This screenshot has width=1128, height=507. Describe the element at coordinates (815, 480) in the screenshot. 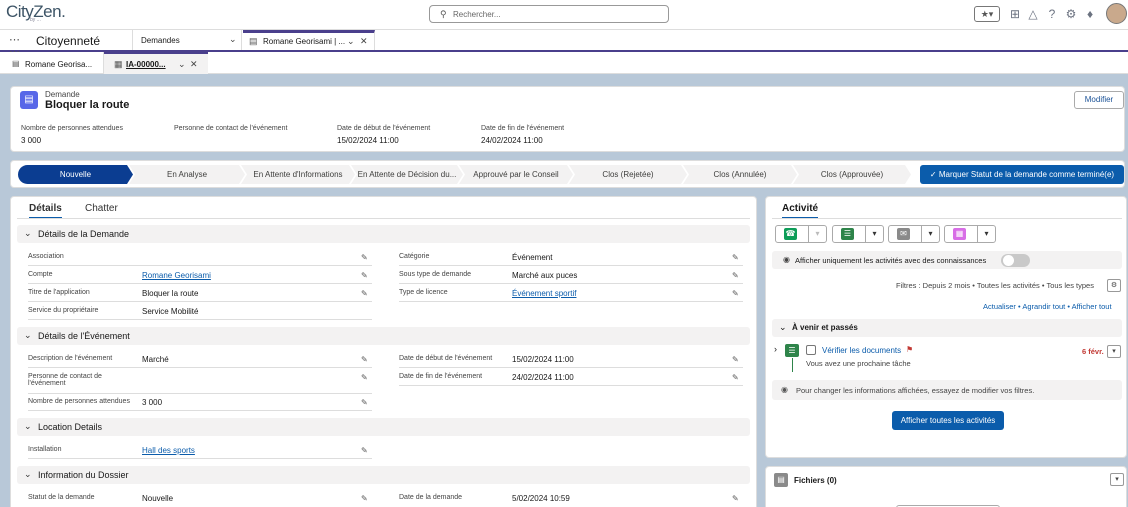

I see `files-title: Fichiers (0)` at that location.